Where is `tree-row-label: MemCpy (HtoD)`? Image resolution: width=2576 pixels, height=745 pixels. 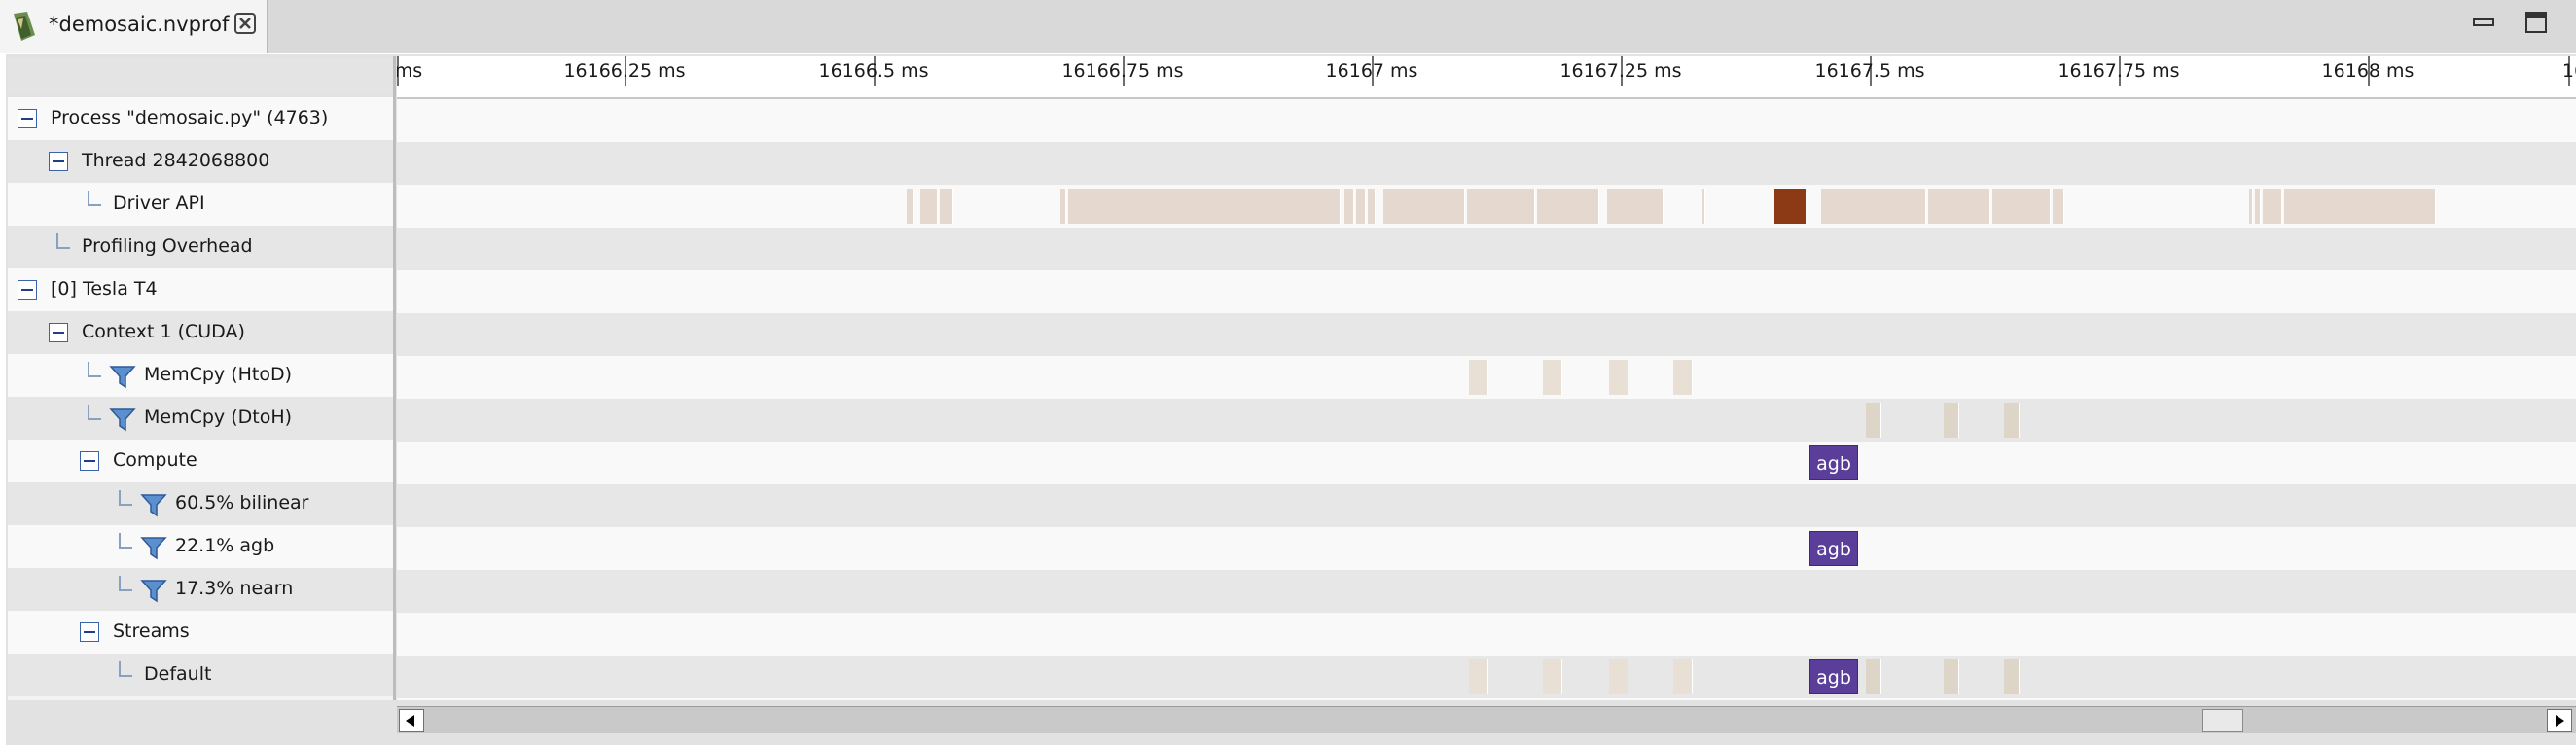 tree-row-label: MemCpy (HtoD) is located at coordinates (218, 374).